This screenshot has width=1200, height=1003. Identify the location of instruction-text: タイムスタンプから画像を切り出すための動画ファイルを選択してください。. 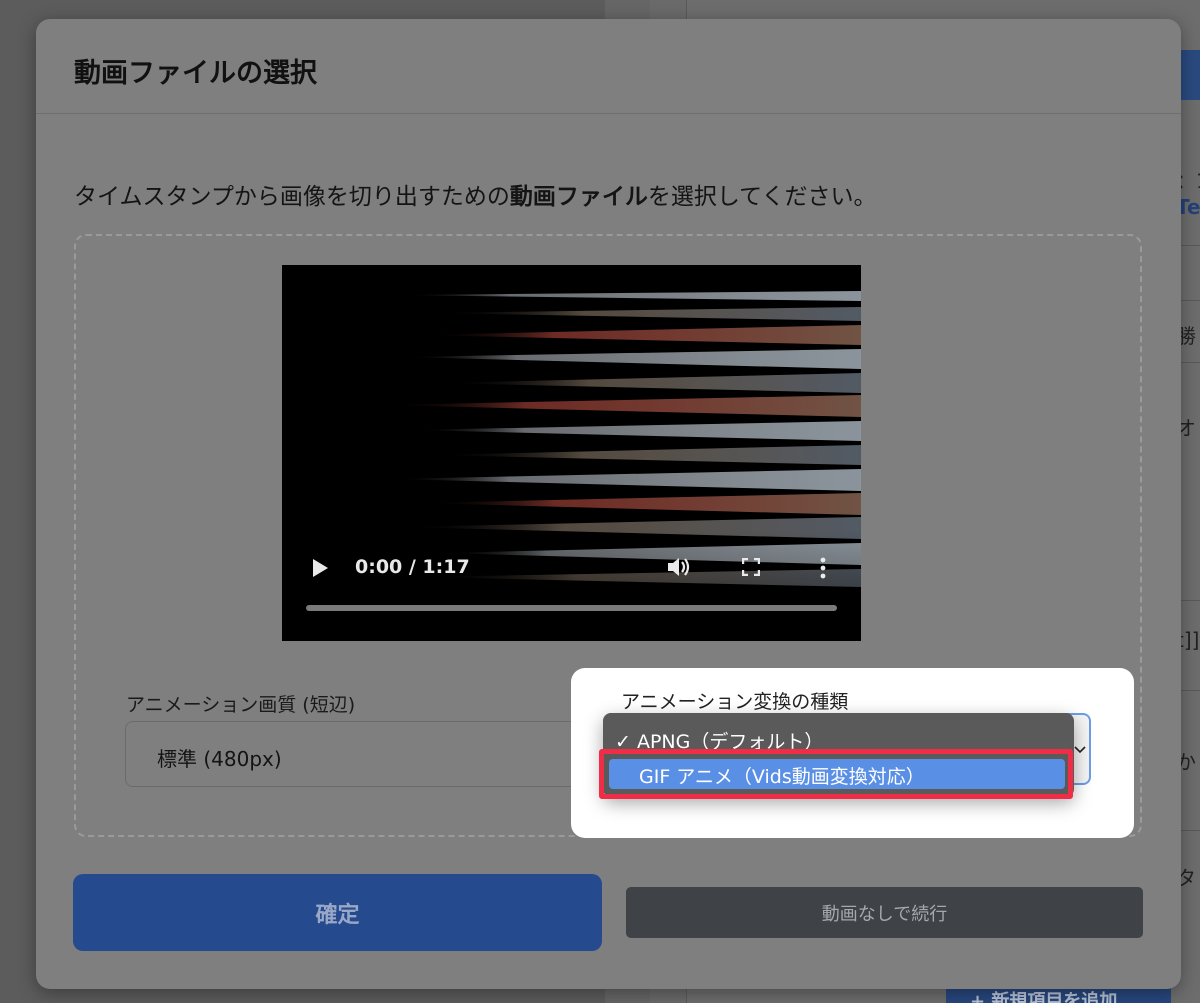
(475, 194).